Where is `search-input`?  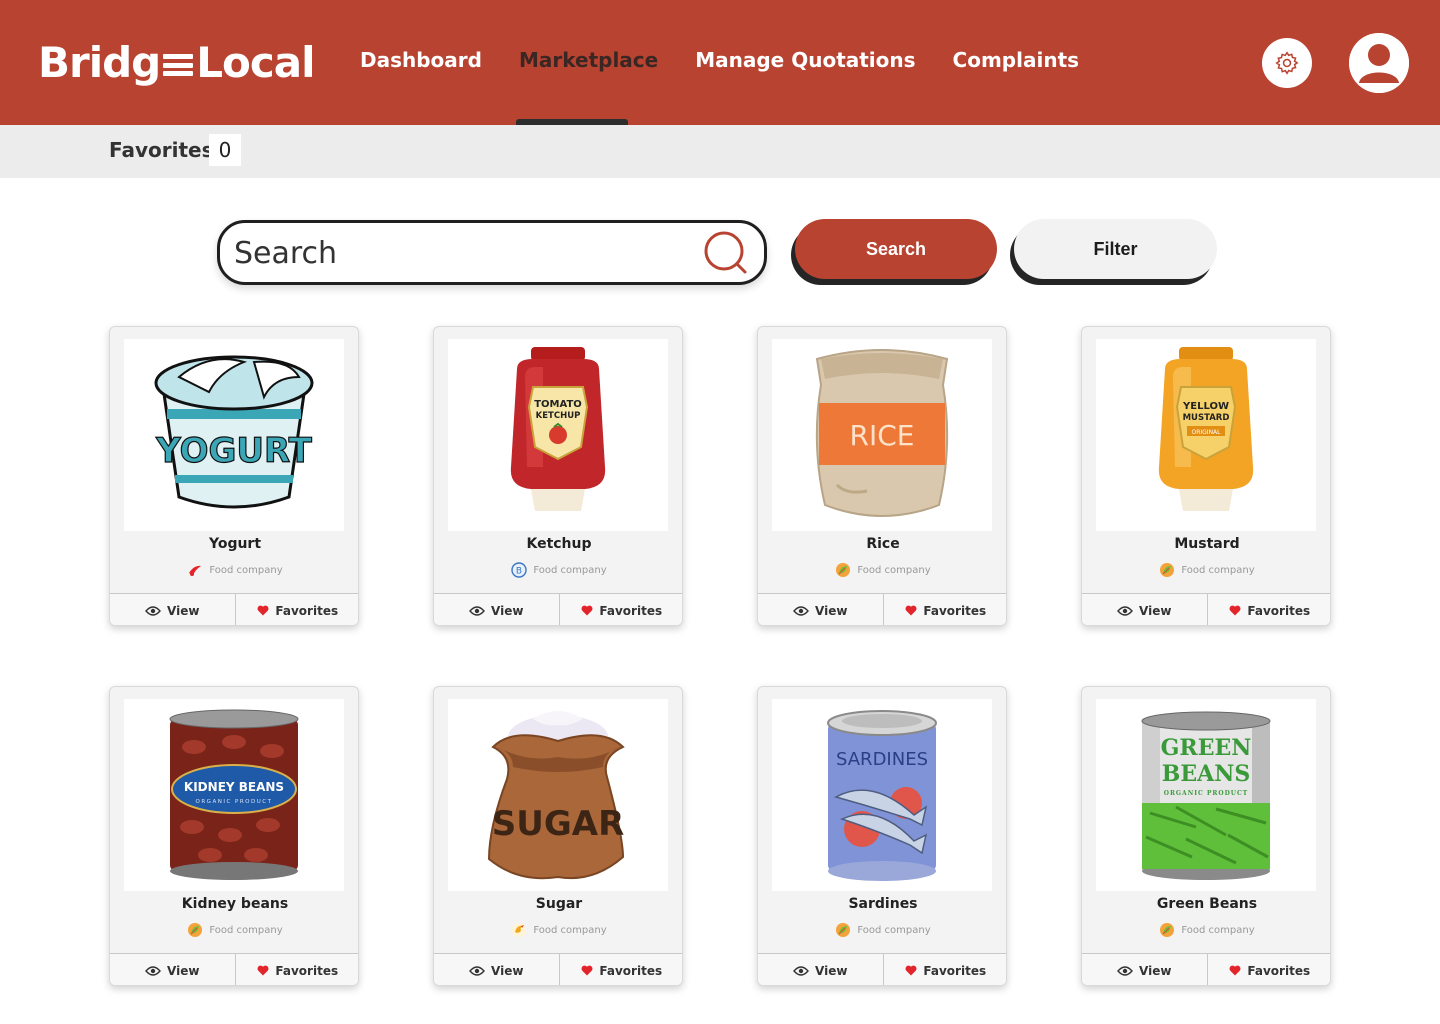
search-input is located at coordinates (464, 253).